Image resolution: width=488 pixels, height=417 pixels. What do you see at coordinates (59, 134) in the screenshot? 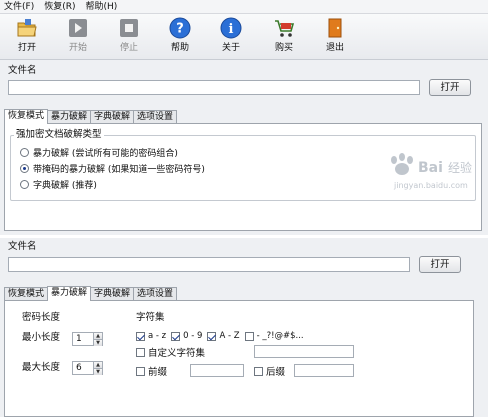
I see `crack-type-group-title: 强加密文档破解类型` at bounding box center [59, 134].